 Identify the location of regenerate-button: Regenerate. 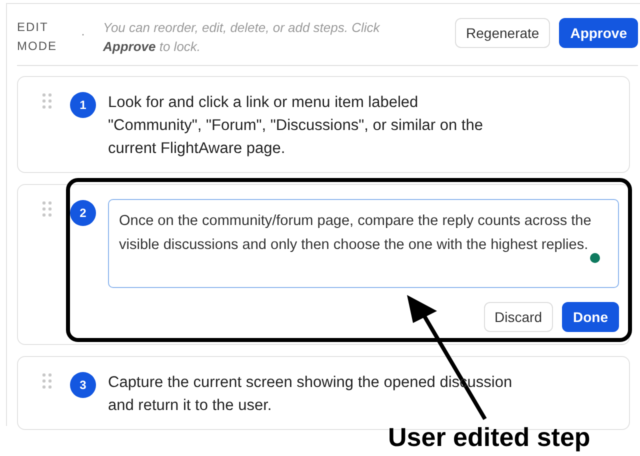
(502, 33).